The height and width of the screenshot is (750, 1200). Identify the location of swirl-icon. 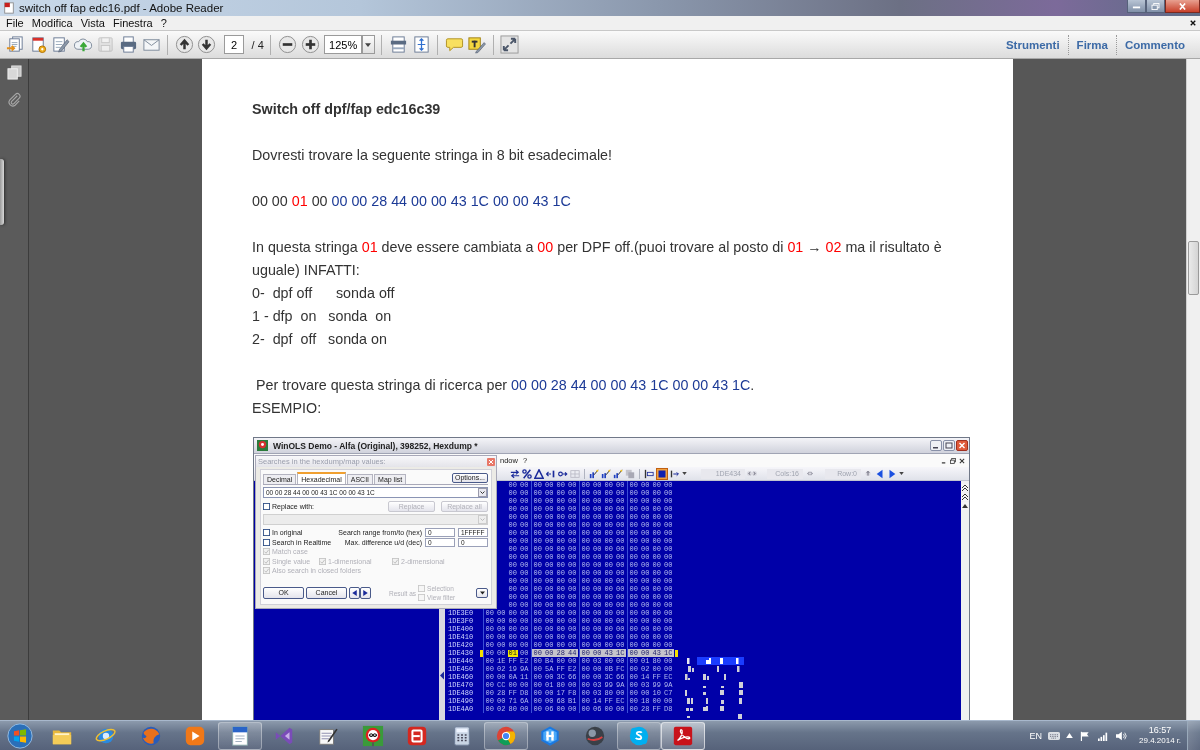
(683, 735).